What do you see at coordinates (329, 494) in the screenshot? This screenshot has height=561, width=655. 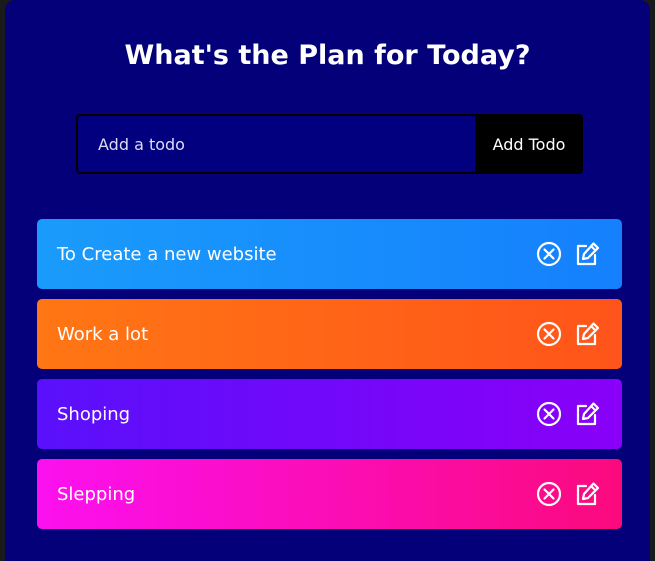 I see `todo-item: Slepping` at bounding box center [329, 494].